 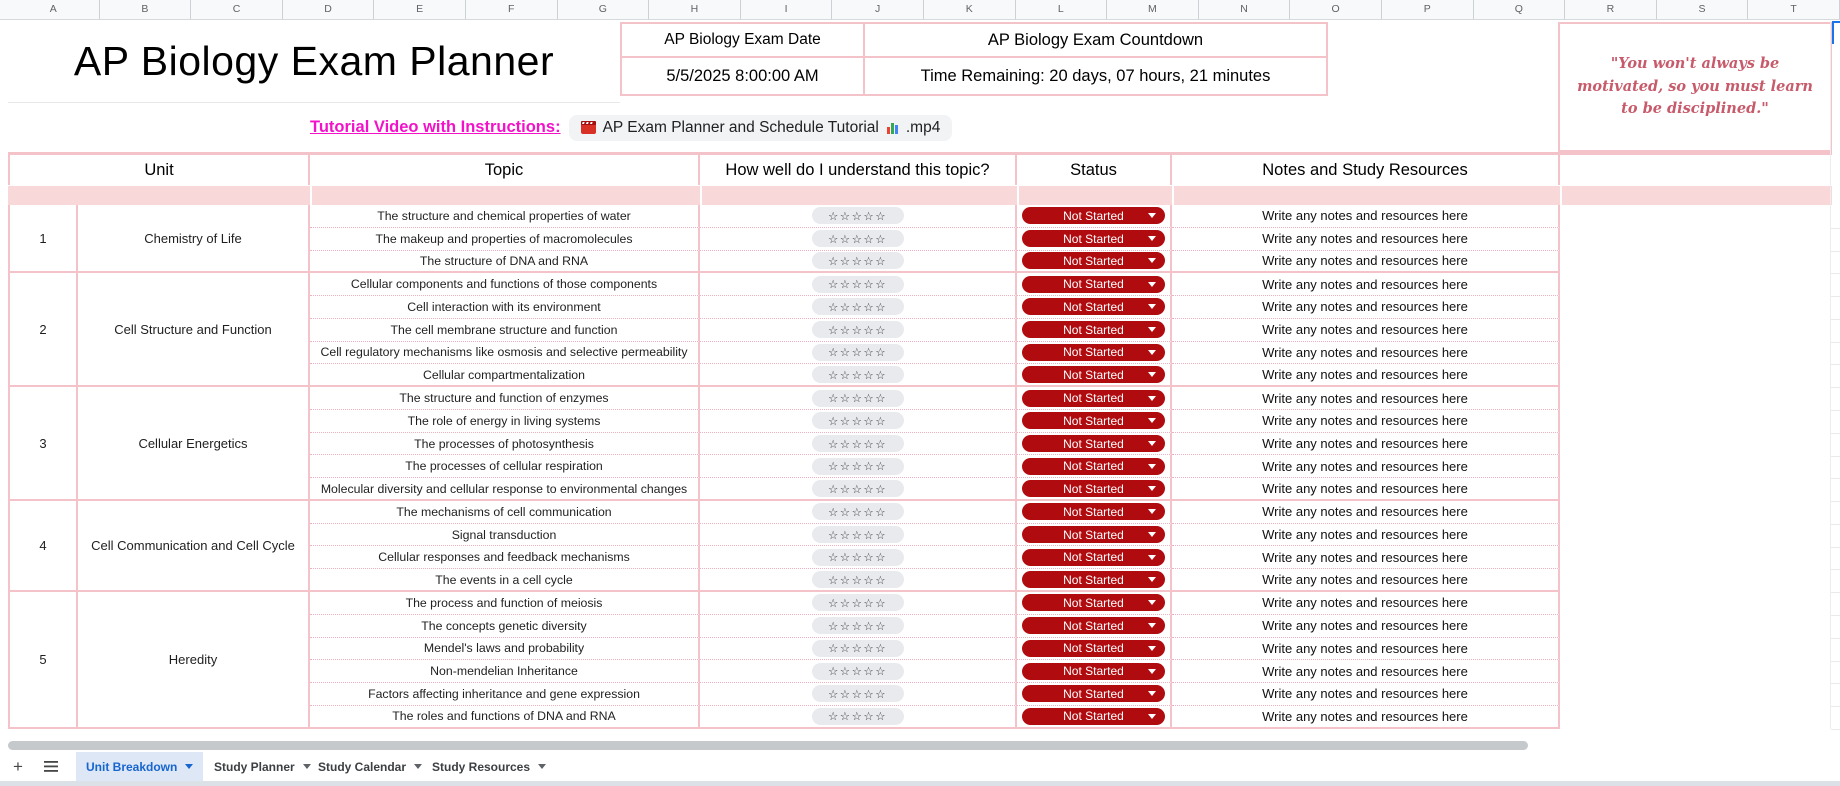 What do you see at coordinates (43, 546) in the screenshot?
I see `unit-number-cell: 4` at bounding box center [43, 546].